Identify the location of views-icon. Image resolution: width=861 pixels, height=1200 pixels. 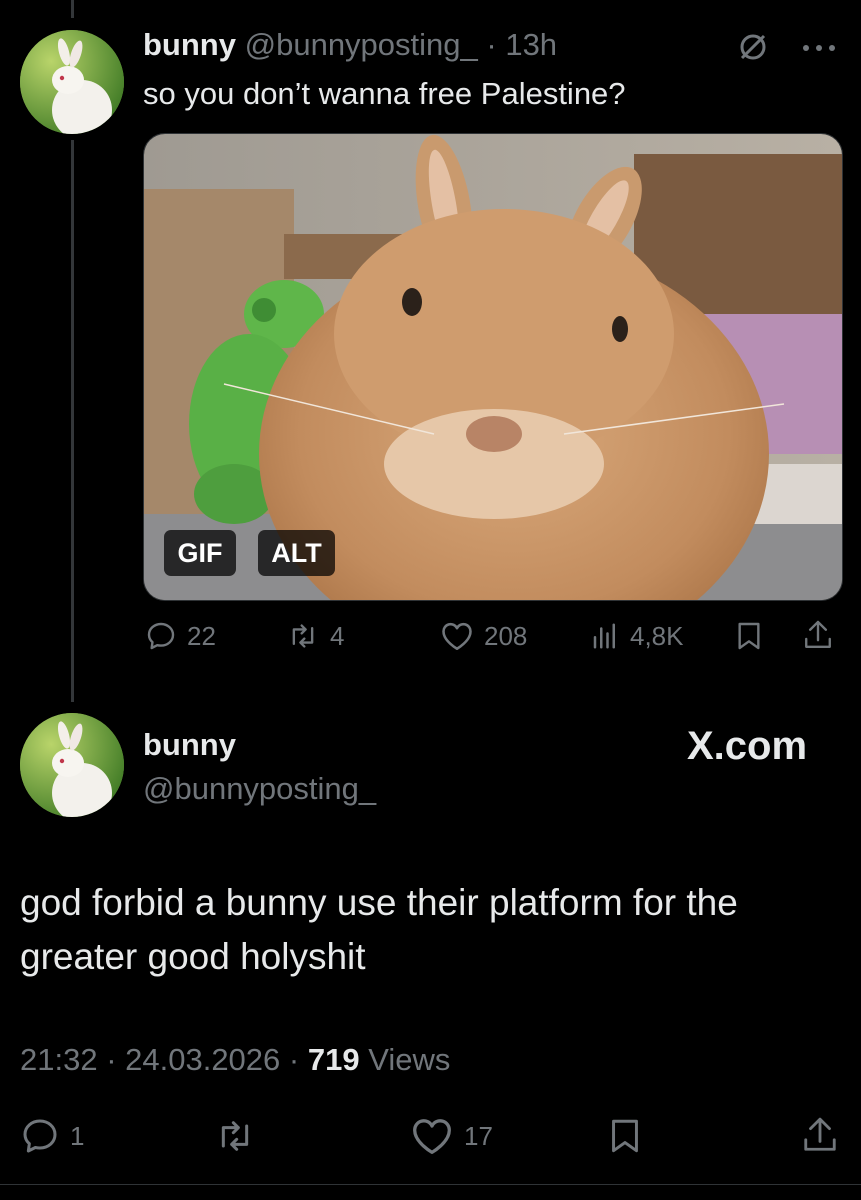
(604, 636).